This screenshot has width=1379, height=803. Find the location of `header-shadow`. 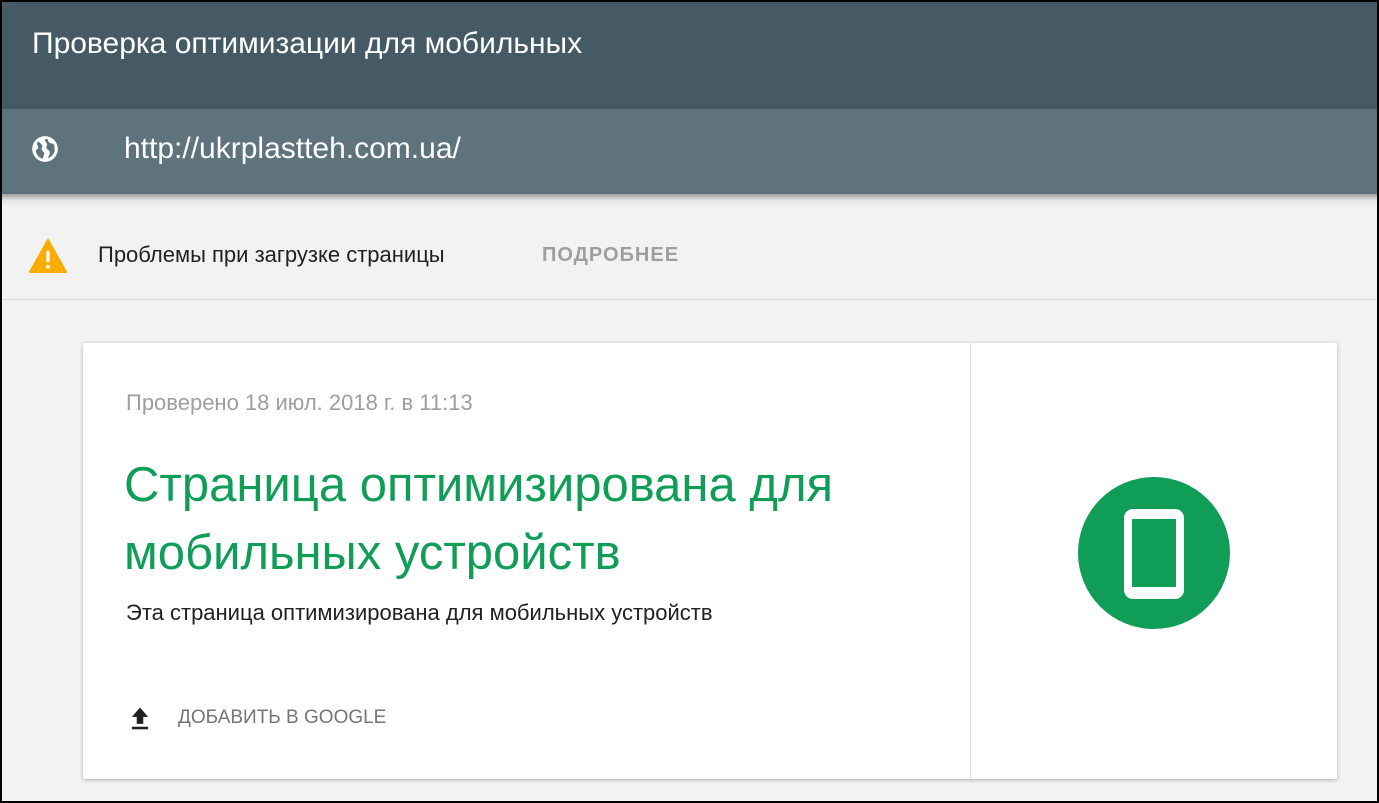

header-shadow is located at coordinates (689, 201).